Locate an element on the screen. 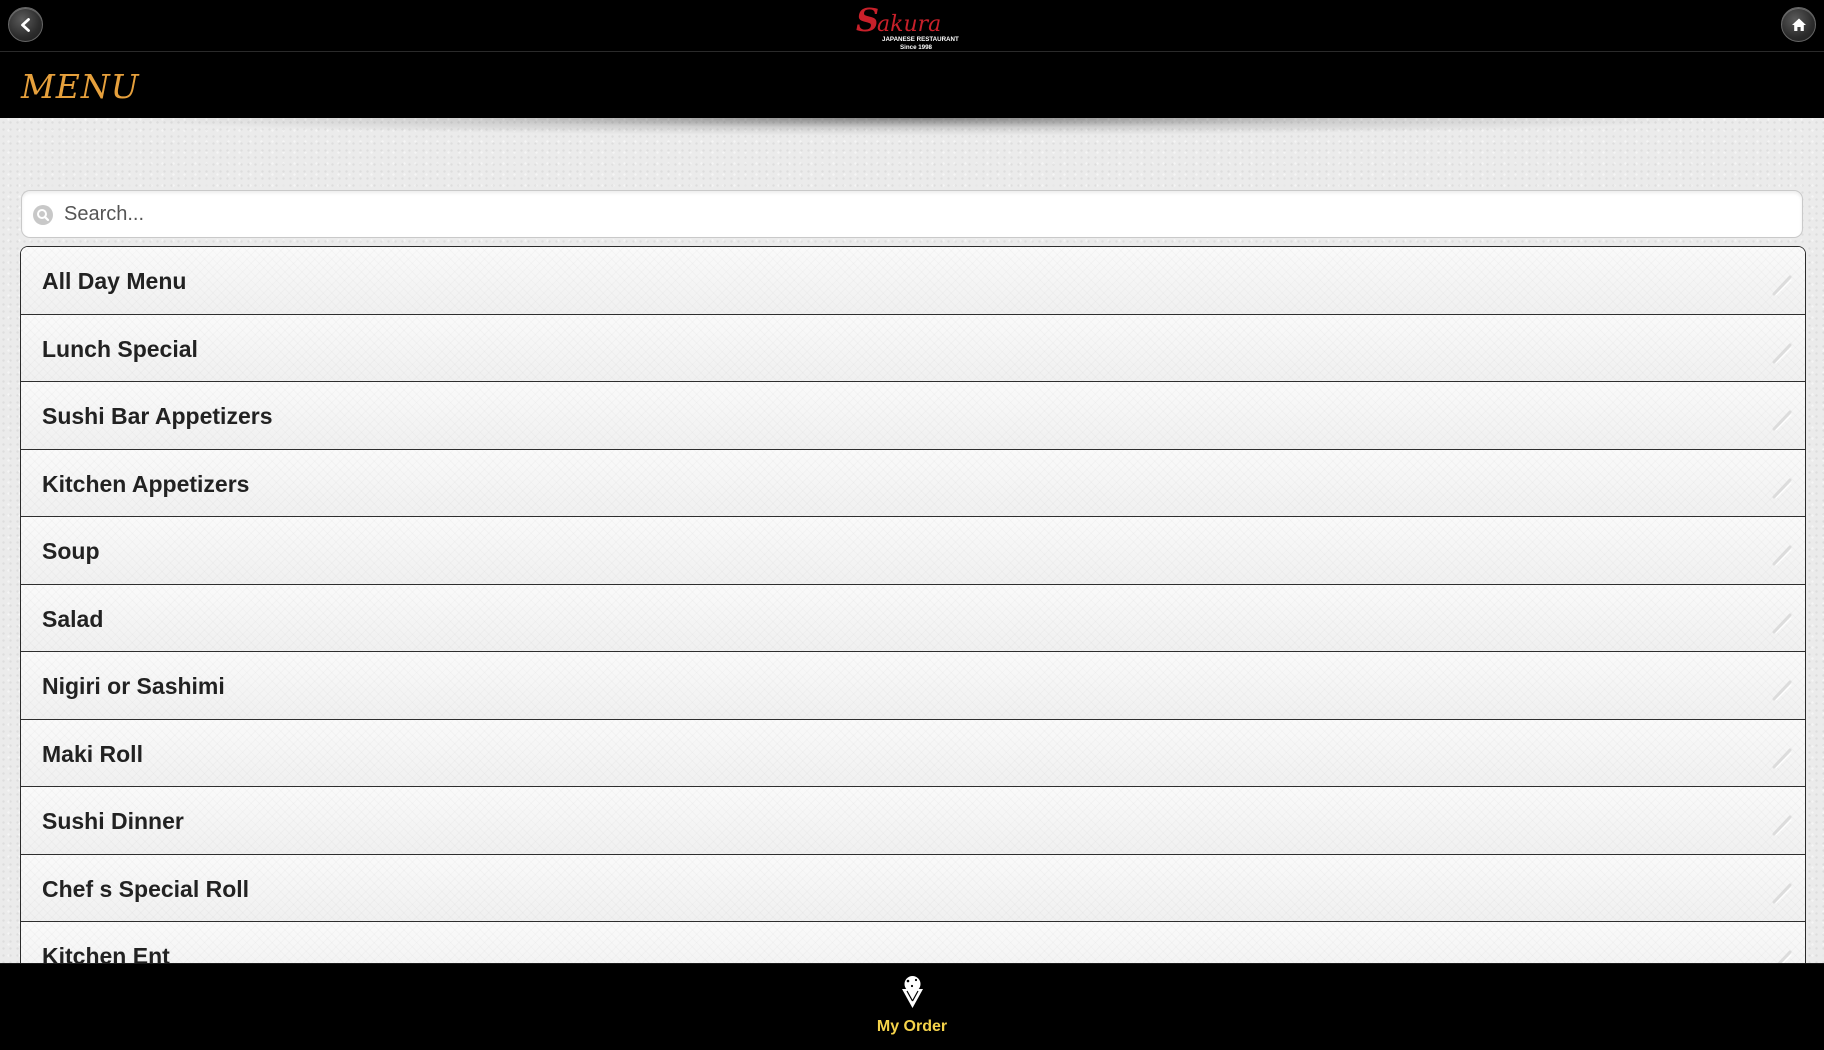  bottom-bar: My Order is located at coordinates (912, 1006).